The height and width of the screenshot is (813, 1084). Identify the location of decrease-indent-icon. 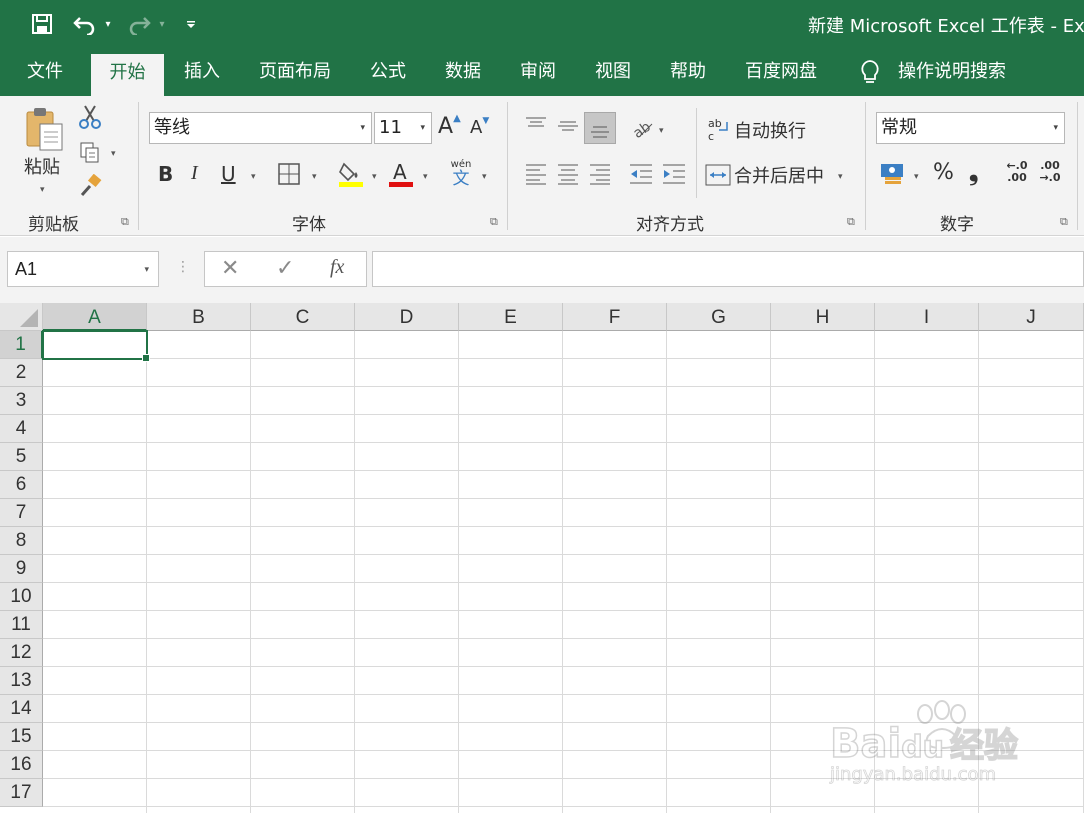
(641, 174).